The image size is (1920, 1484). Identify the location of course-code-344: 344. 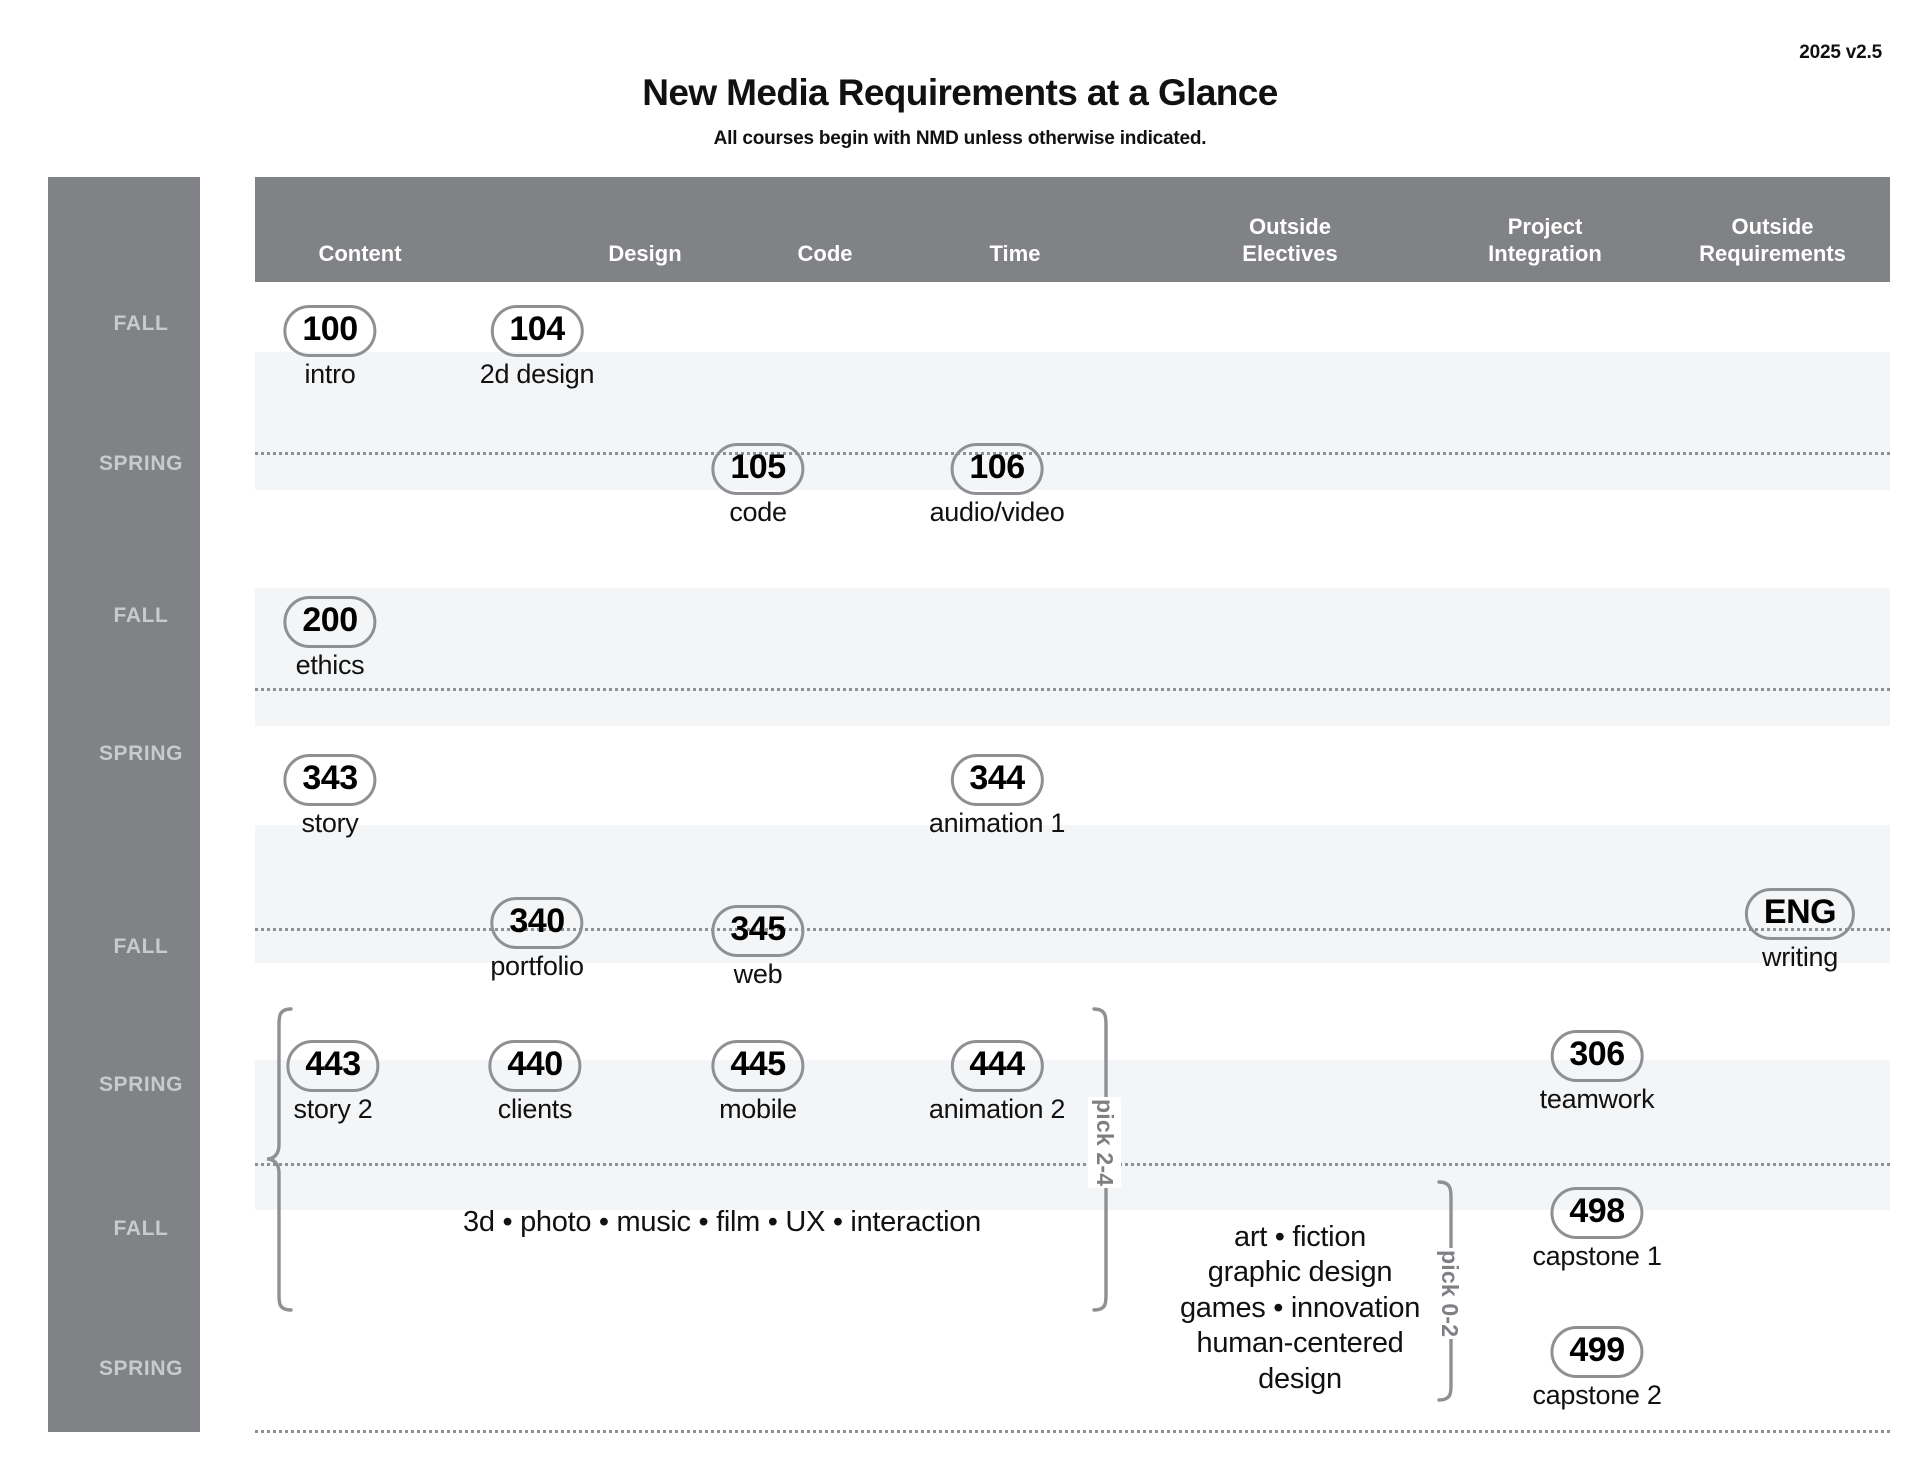
(997, 780).